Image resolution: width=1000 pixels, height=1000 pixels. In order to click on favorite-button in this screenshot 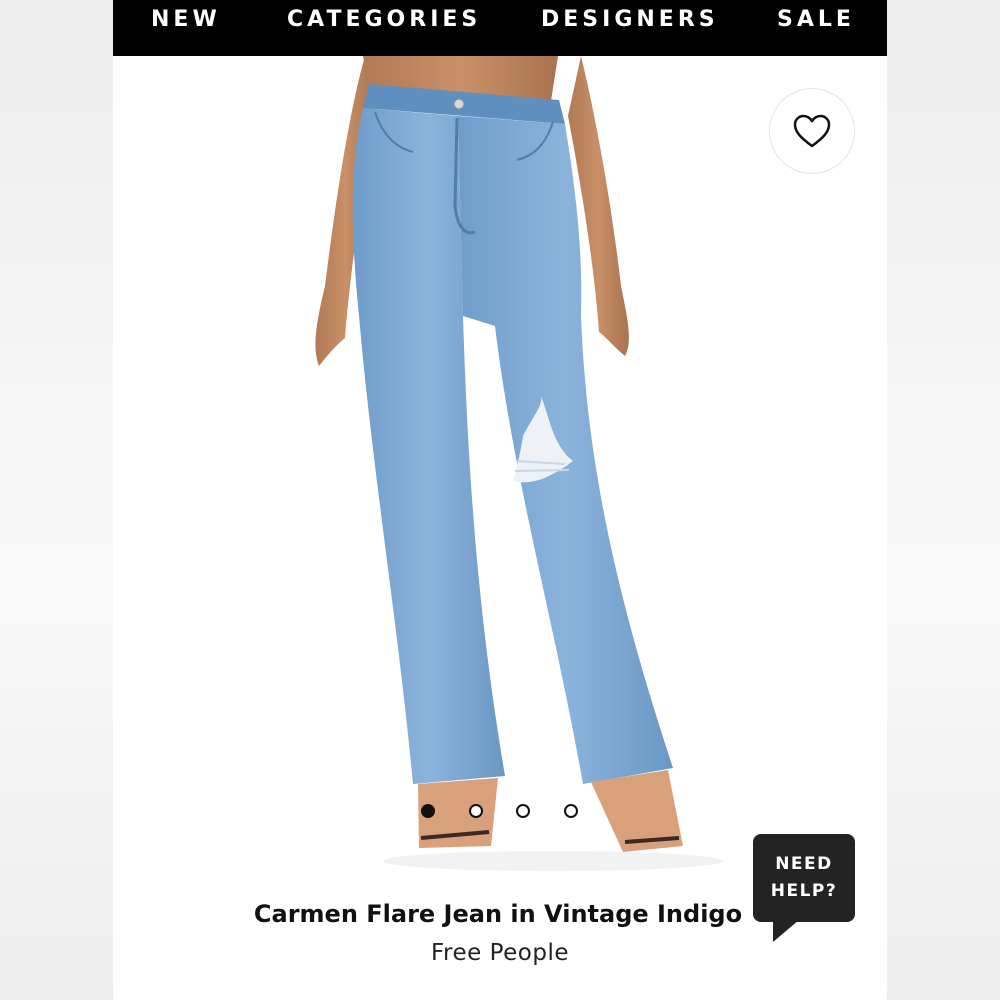, I will do `click(812, 131)`.